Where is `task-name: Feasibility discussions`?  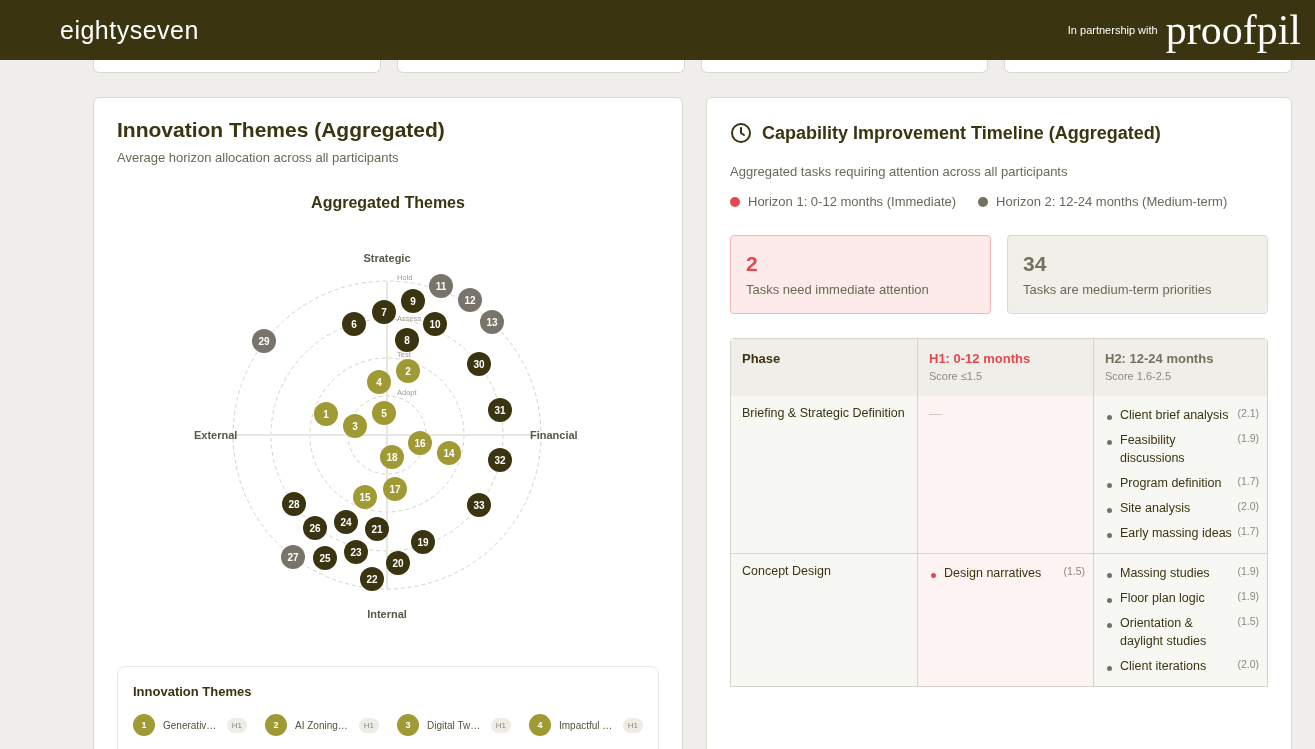
task-name: Feasibility discussions is located at coordinates (1153, 449).